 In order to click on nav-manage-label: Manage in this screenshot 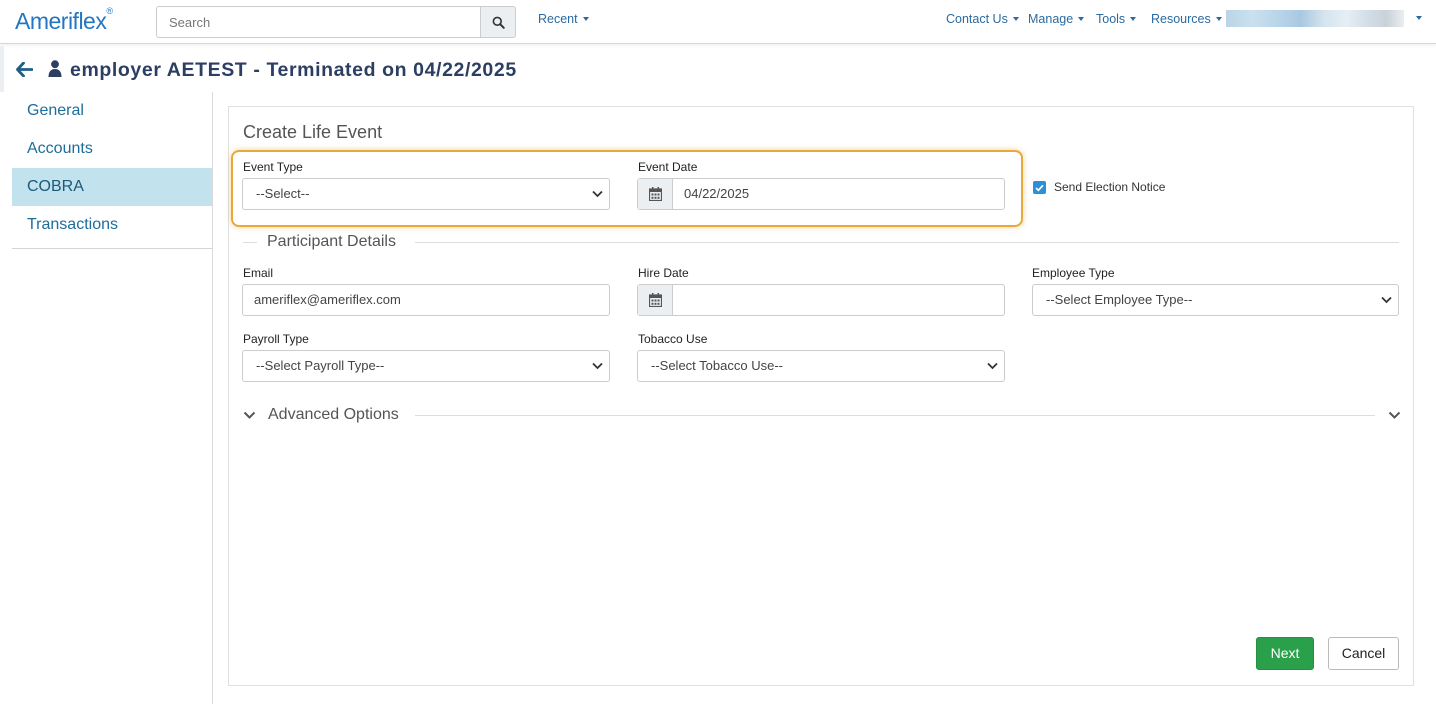, I will do `click(1051, 19)`.